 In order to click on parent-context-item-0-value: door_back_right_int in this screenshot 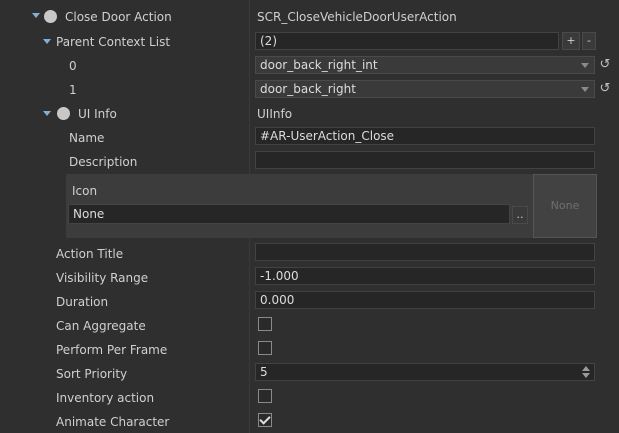, I will do `click(319, 65)`.